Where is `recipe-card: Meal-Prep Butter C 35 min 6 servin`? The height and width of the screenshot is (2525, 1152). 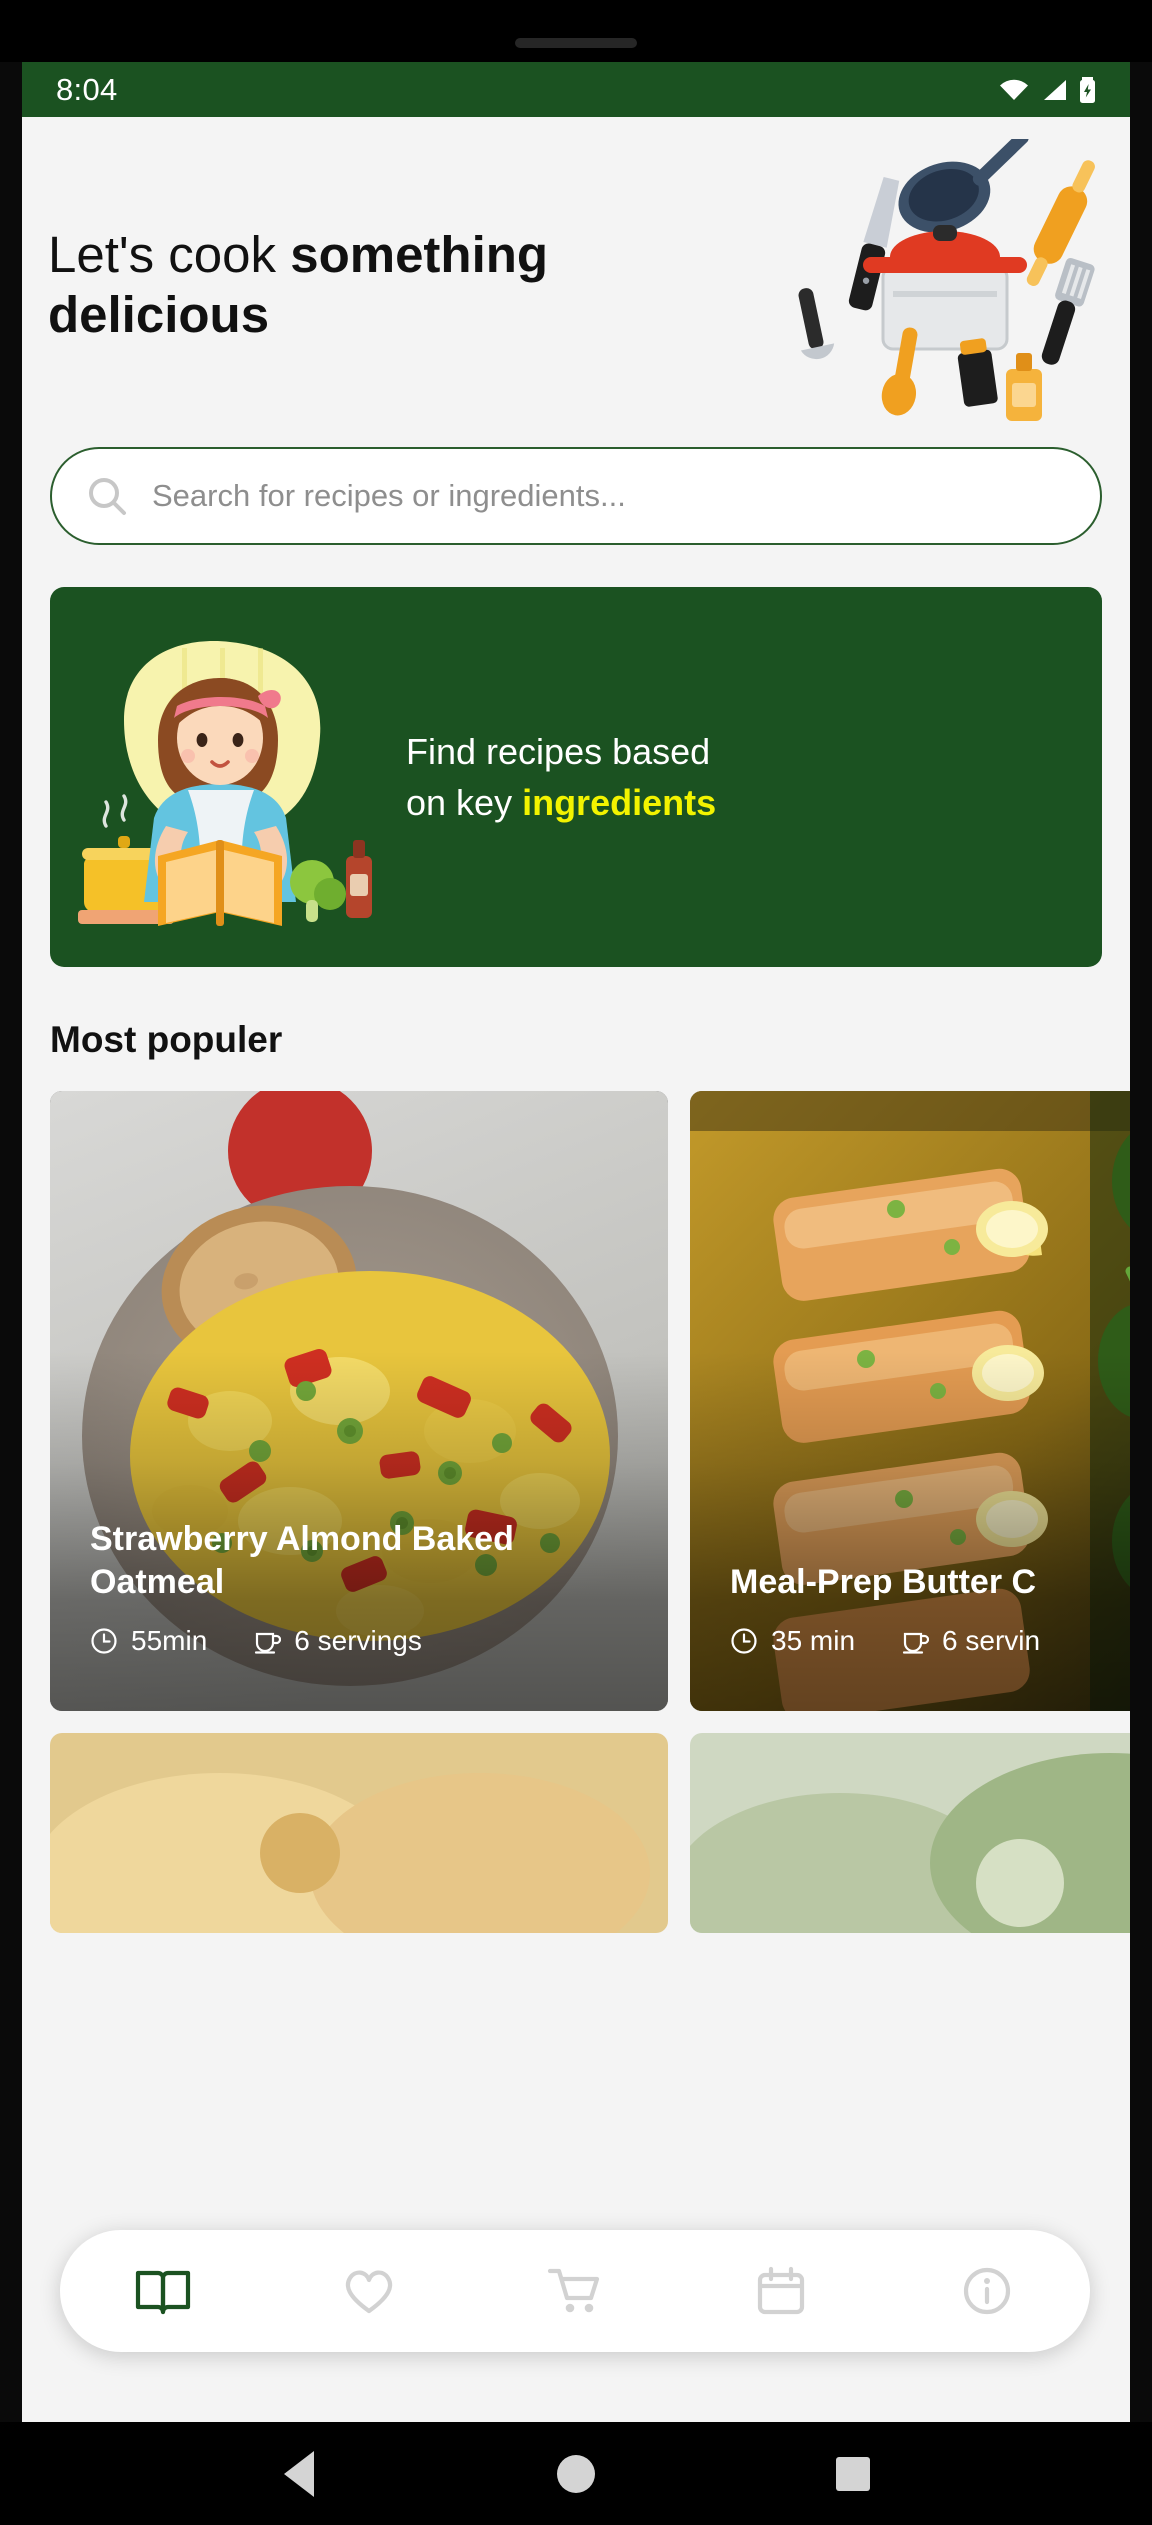
recipe-card: Meal-Prep Butter C 35 min 6 servin is located at coordinates (910, 1401).